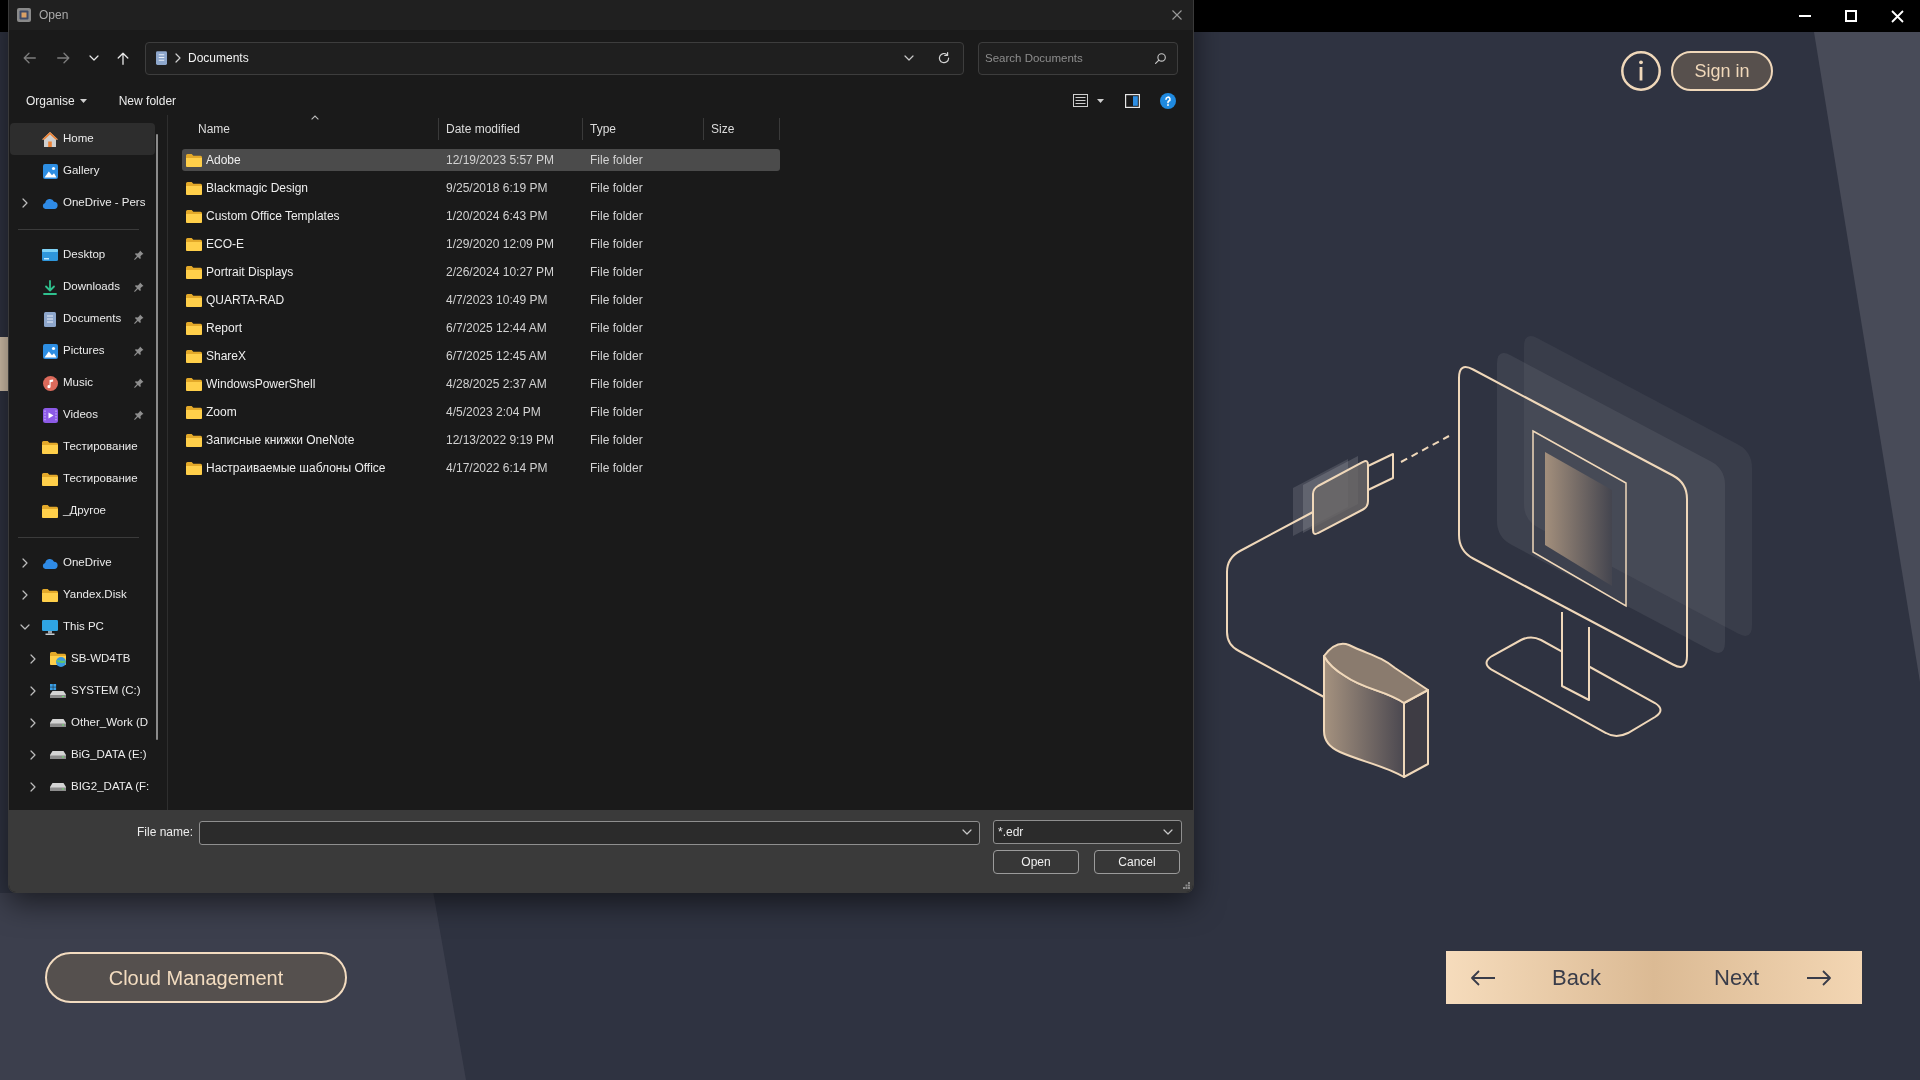 The image size is (1920, 1080). What do you see at coordinates (310, 129) in the screenshot?
I see `column-header: Name` at bounding box center [310, 129].